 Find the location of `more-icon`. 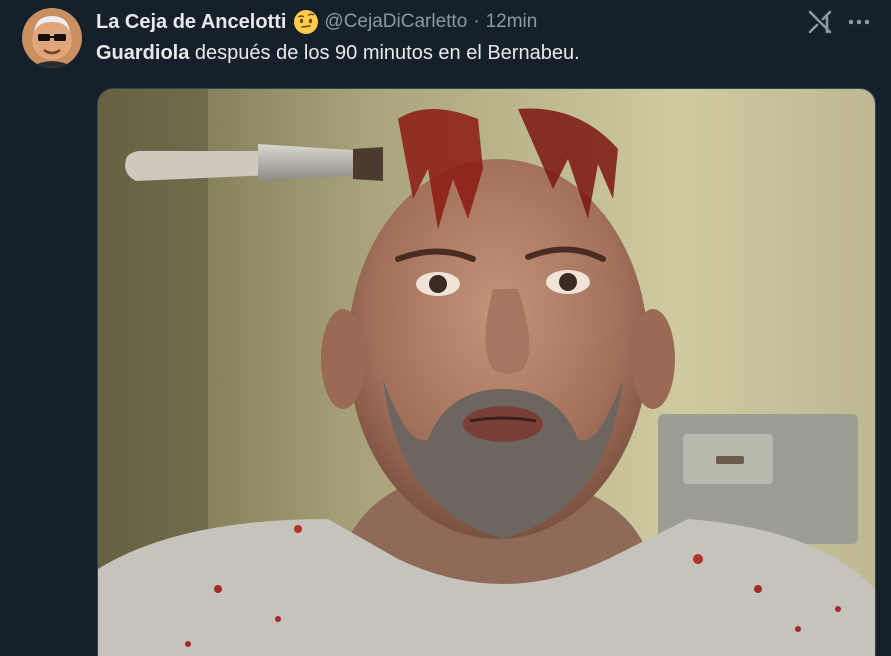

more-icon is located at coordinates (859, 22).